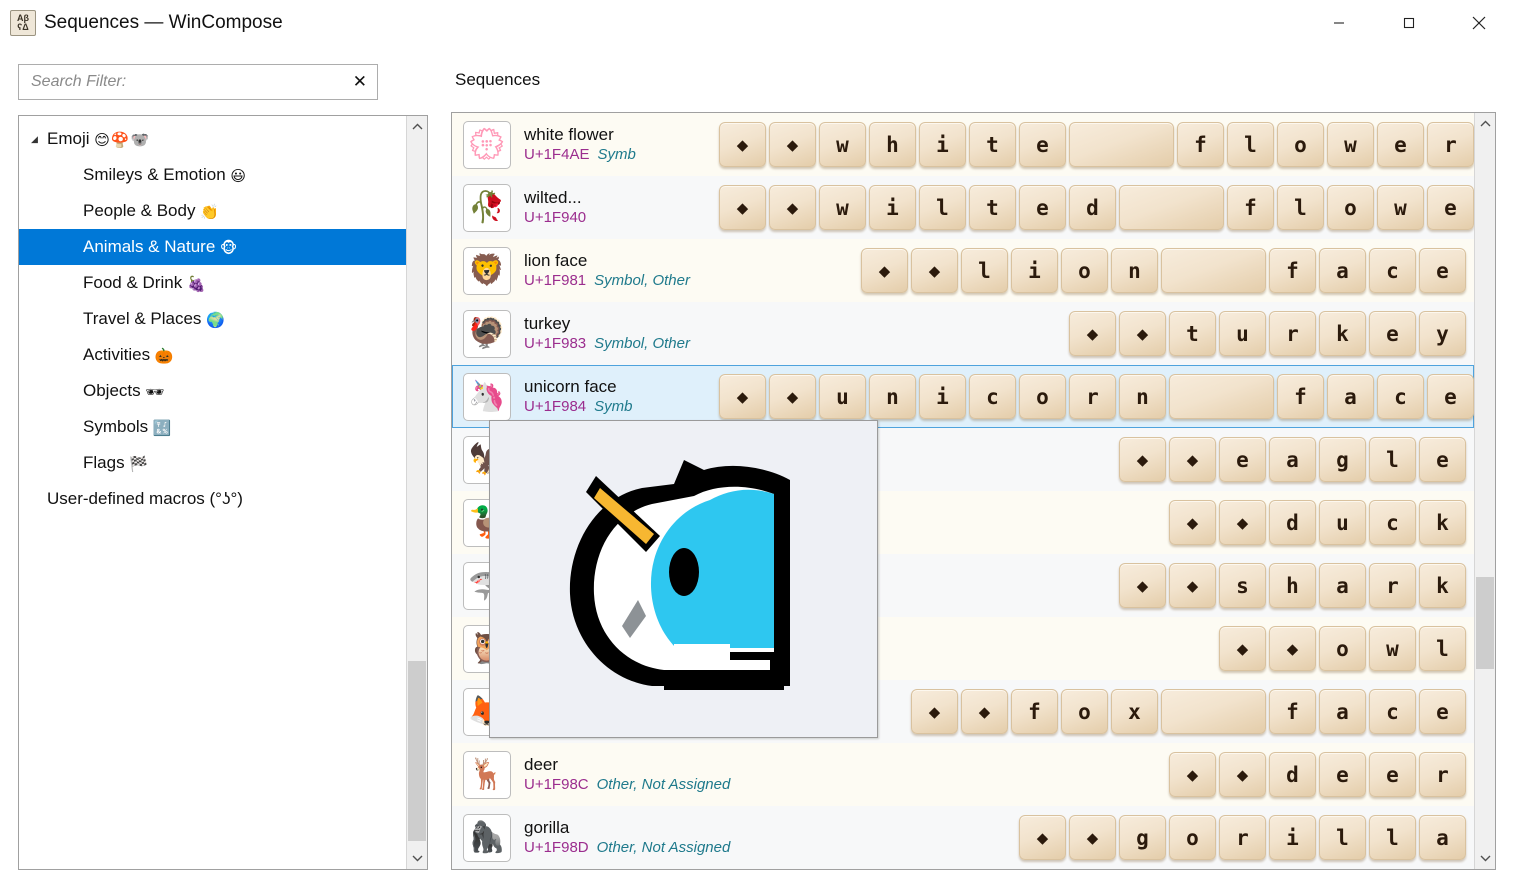  I want to click on tree-item-label: Smileys & Emotion, so click(154, 174).